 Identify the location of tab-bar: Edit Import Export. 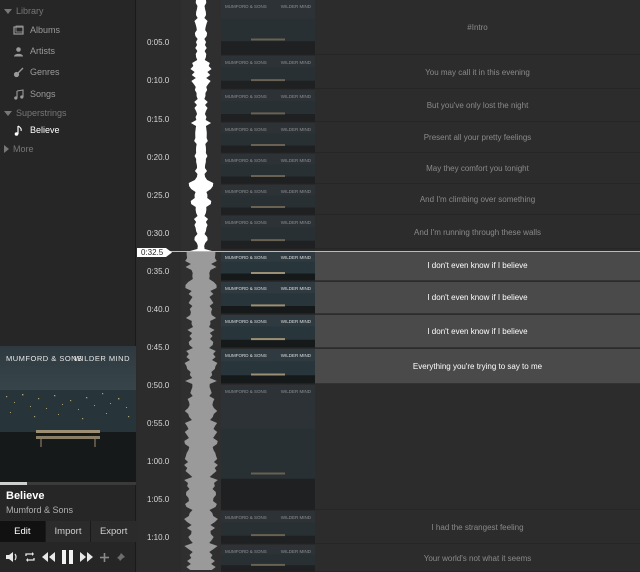
(68, 531).